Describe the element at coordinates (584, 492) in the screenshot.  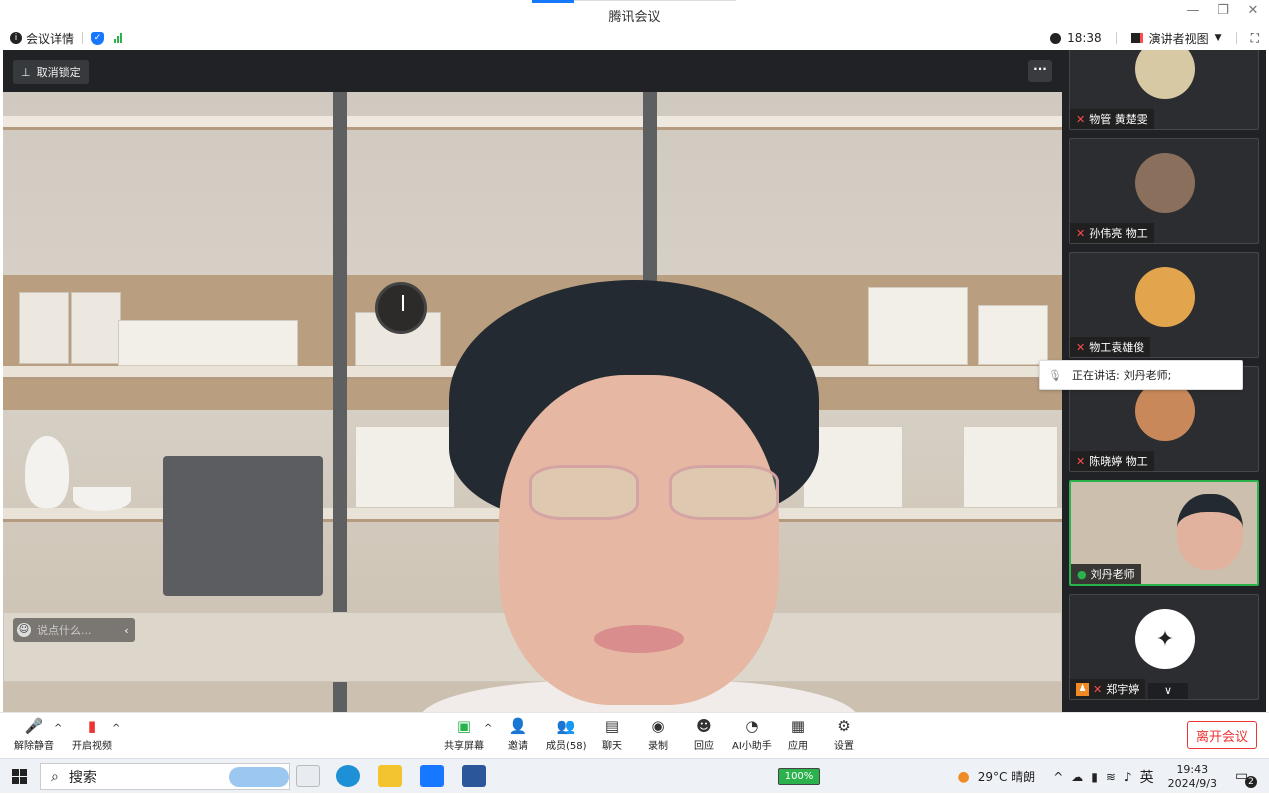
I see `glasses` at that location.